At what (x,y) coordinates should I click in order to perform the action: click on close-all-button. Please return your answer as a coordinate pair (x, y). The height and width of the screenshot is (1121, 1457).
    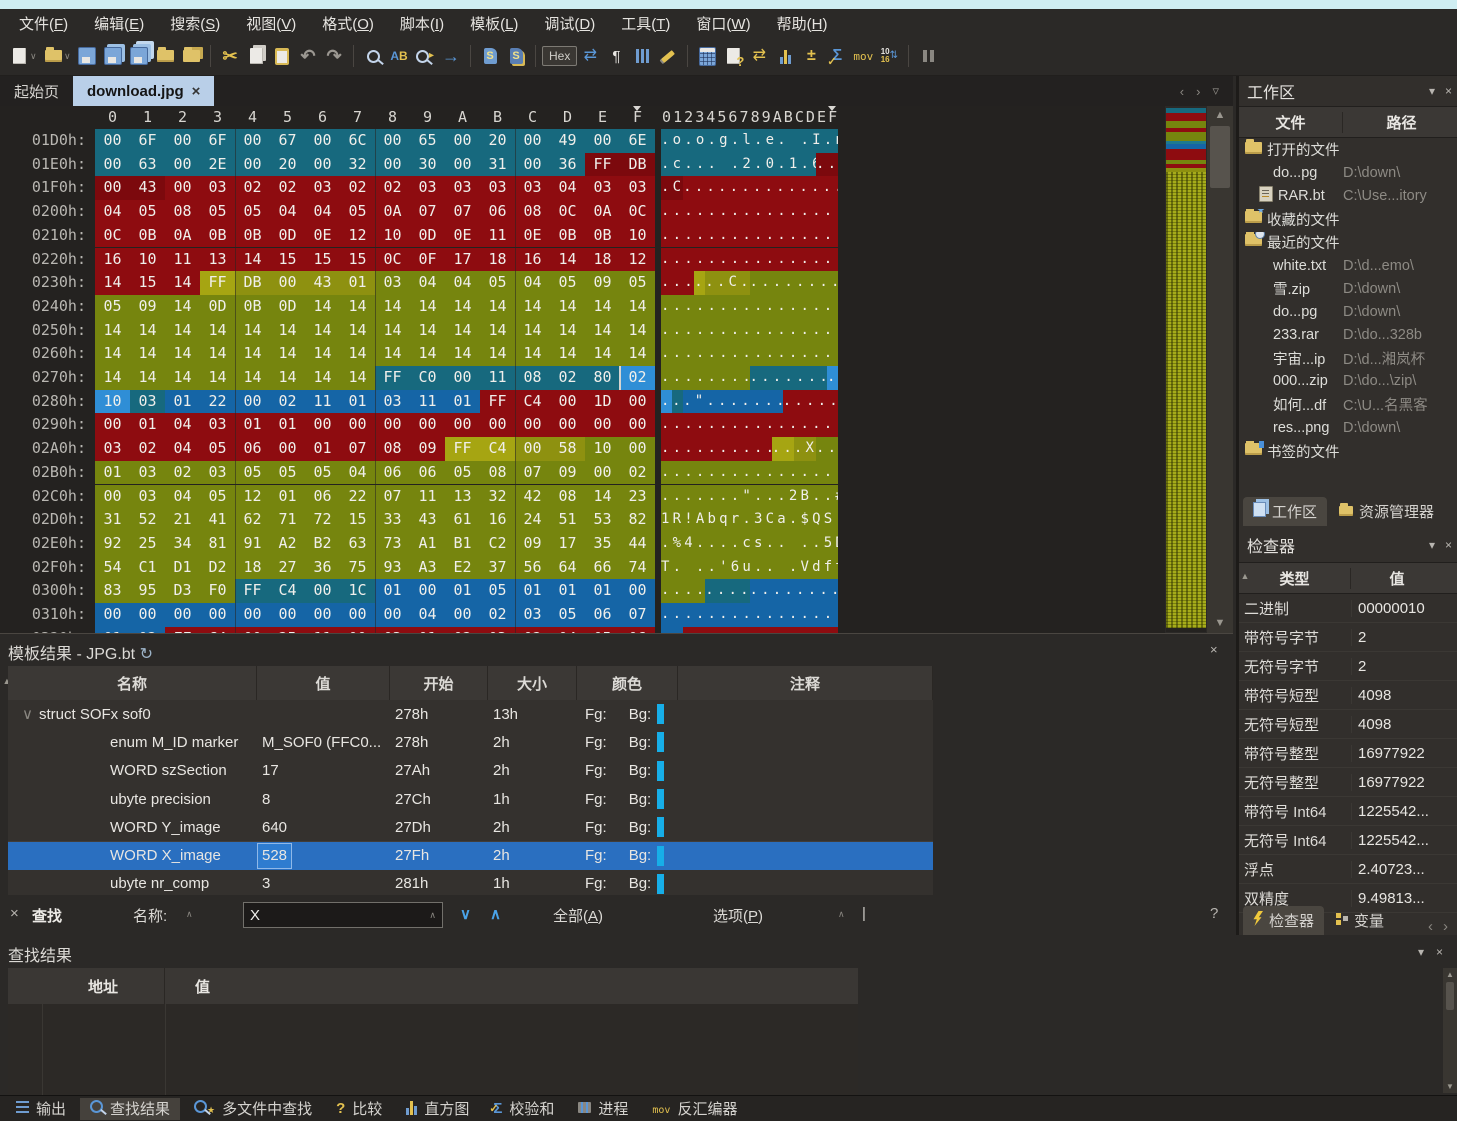
    Looking at the image, I should click on (191, 56).